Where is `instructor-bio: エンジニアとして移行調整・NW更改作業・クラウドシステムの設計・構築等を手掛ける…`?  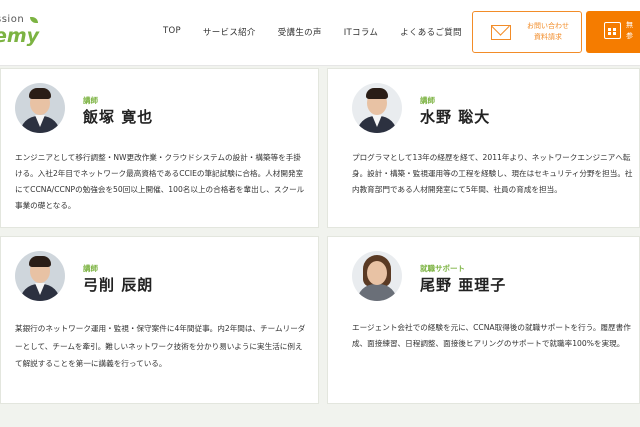
instructor-bio: エンジニアとして移行調整・NW更改作業・クラウドシステムの設計・構築等を手掛ける… is located at coordinates (160, 181).